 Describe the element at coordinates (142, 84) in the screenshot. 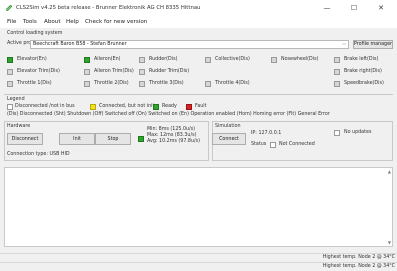

I see `axis-throttle-3-checkbox` at that location.